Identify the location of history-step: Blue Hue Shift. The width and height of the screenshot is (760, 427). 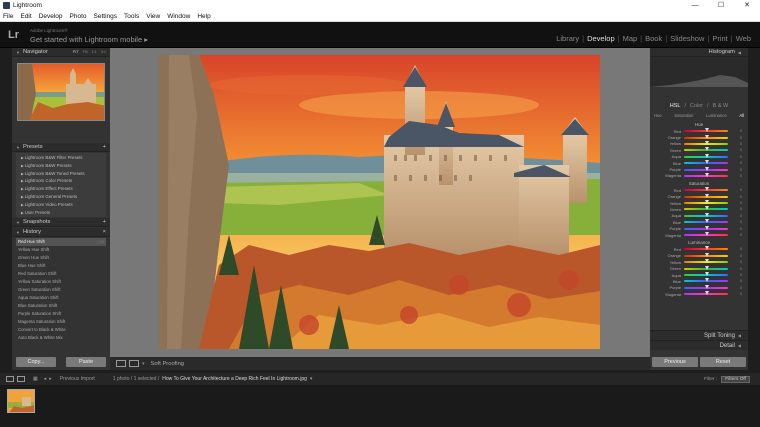
(61, 266).